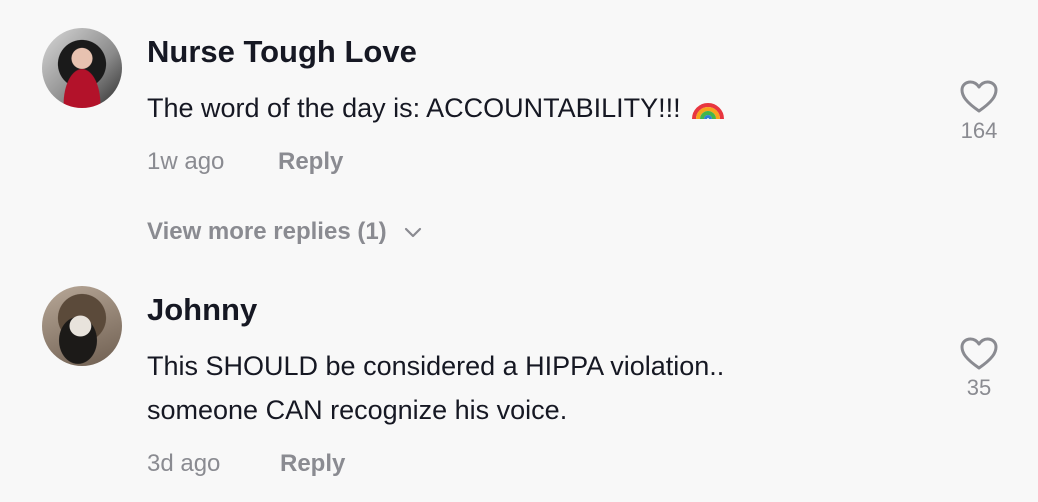 This screenshot has height=502, width=1038. I want to click on like-button: 35, so click(979, 369).